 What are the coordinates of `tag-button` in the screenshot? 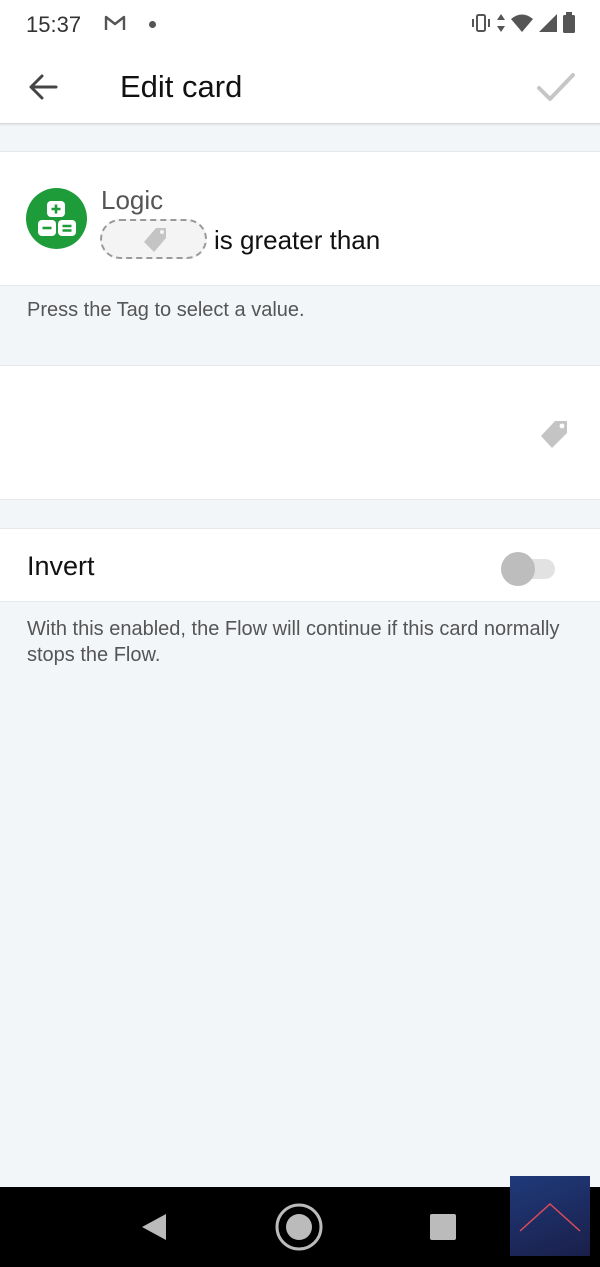 It's located at (554, 434).